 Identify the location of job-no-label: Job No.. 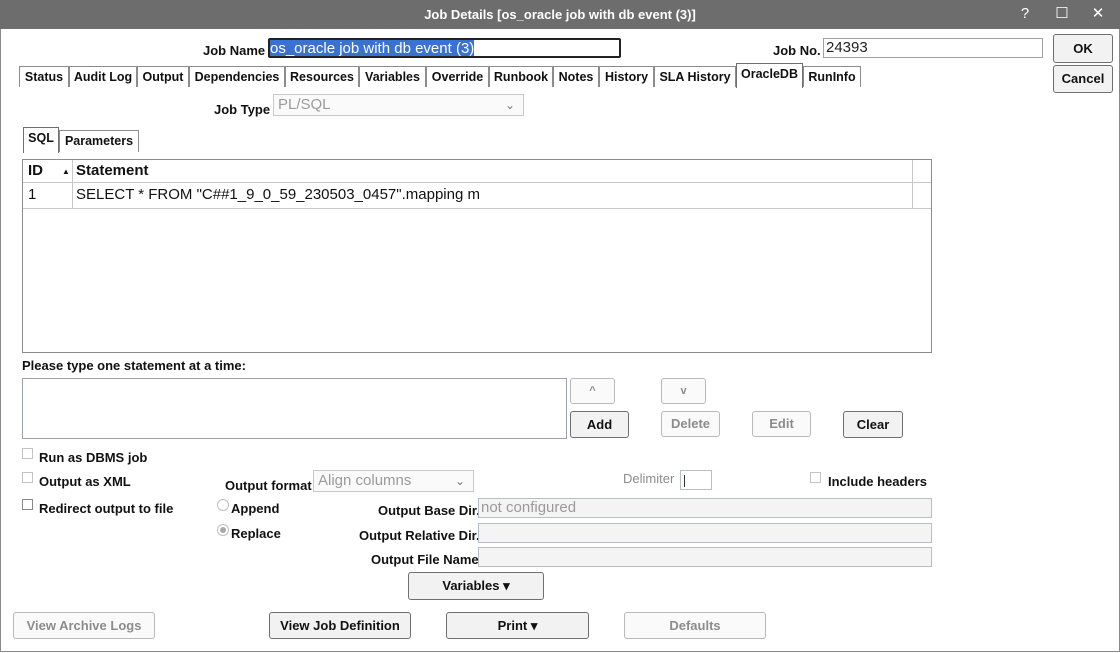
(797, 50).